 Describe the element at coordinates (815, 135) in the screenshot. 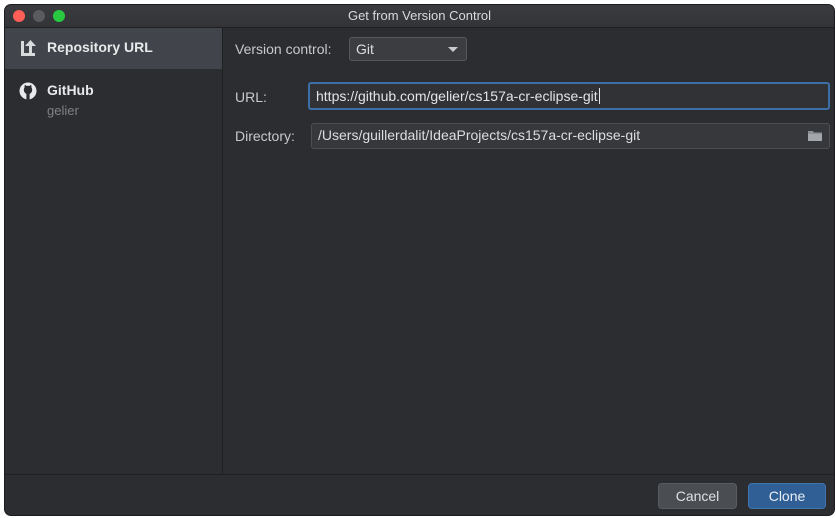

I see `folder-icon` at that location.